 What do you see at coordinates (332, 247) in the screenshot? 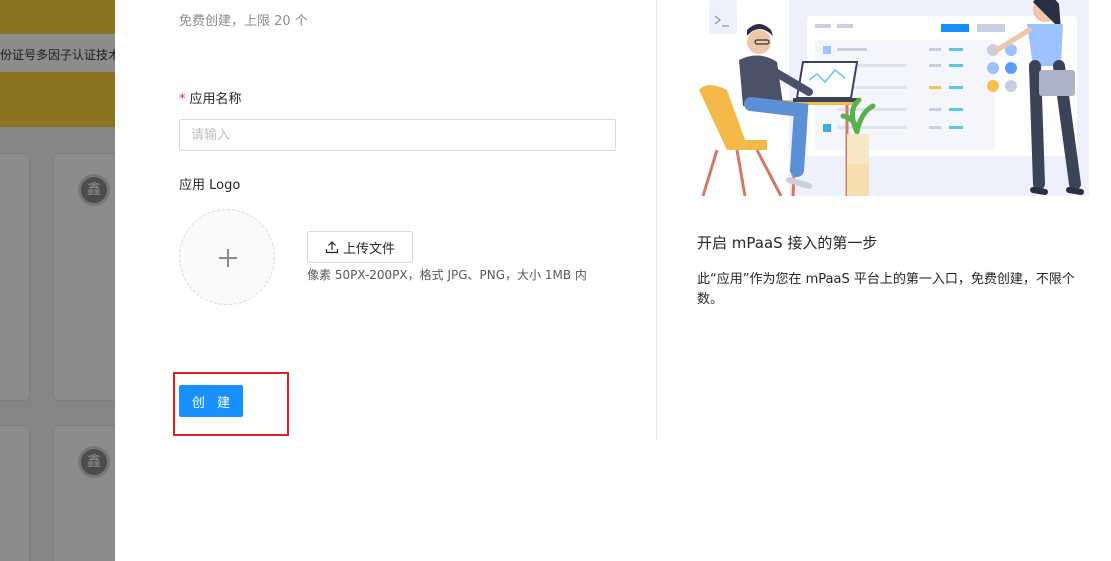
I see `upload-icon` at bounding box center [332, 247].